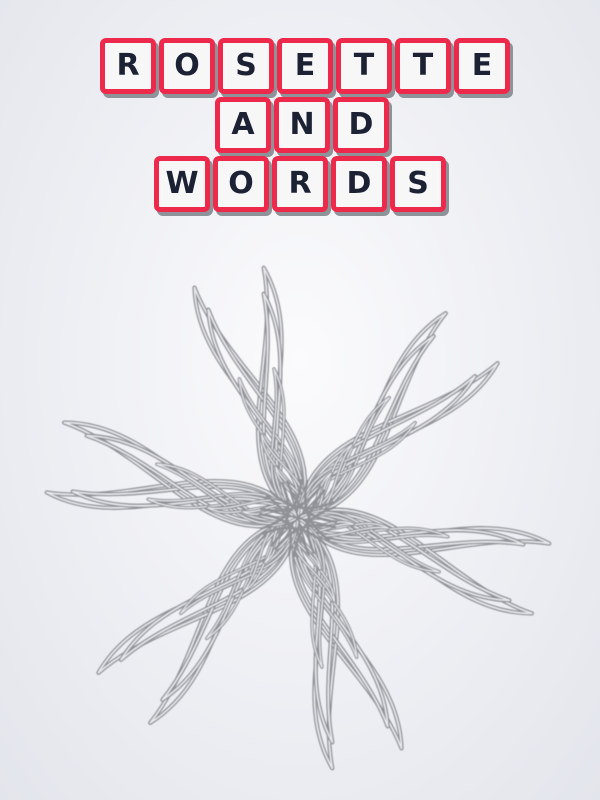  I want to click on title-row-rosette: R O S E T T E, so click(305, 66).